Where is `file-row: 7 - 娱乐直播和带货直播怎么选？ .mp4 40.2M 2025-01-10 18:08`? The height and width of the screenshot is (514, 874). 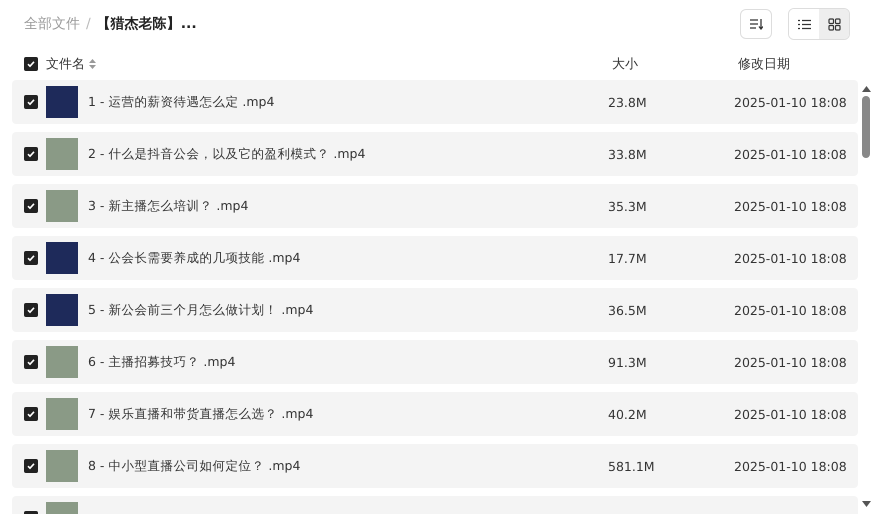 file-row: 7 - 娱乐直播和带货直播怎么选？ .mp4 40.2M 2025-01-10 18:08 is located at coordinates (435, 414).